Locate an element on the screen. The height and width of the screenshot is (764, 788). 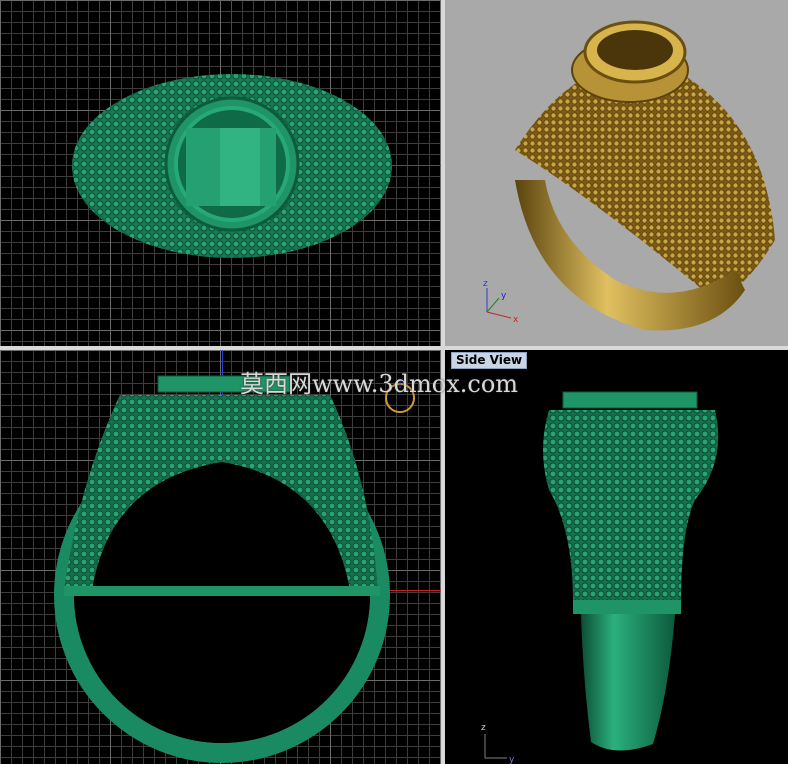
axis-label-z: z is located at coordinates (485, 284).